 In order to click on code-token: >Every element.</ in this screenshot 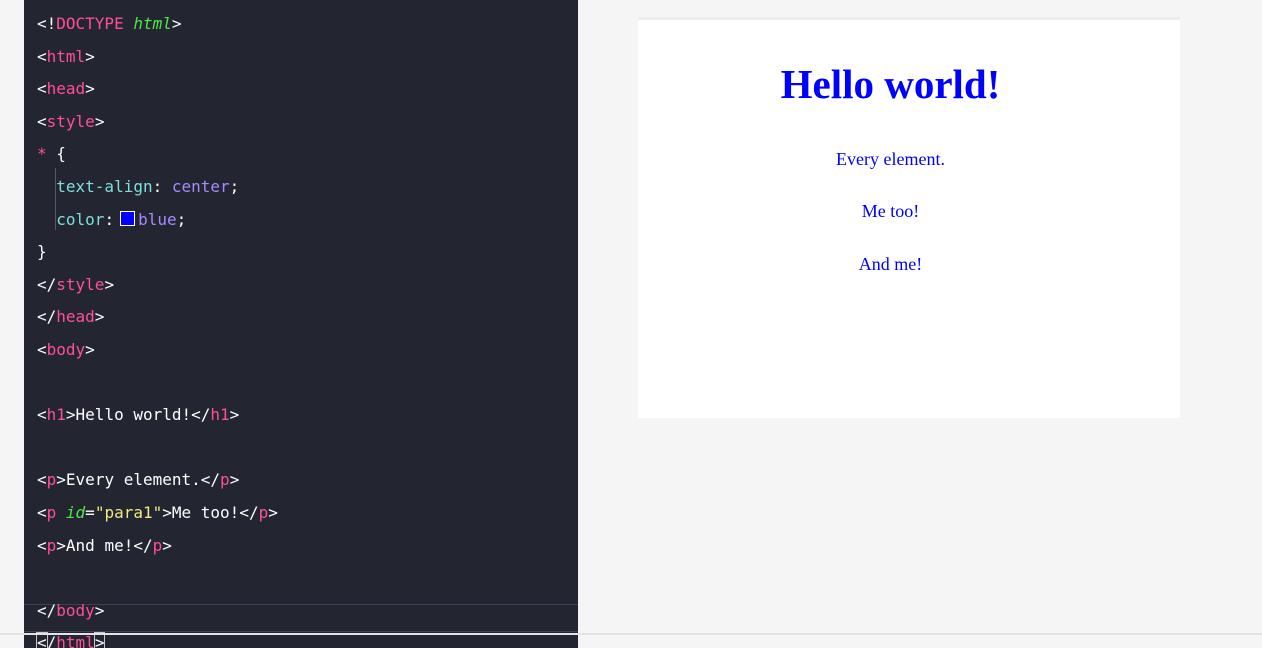, I will do `click(138, 480)`.